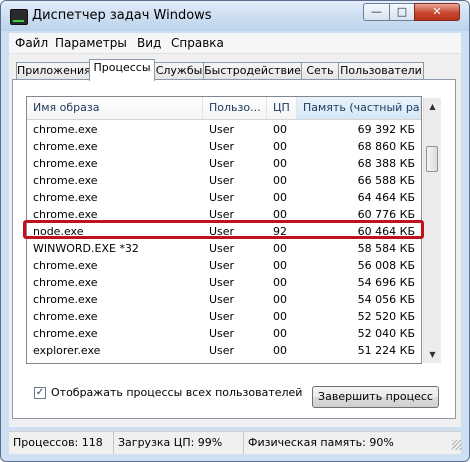  I want to click on process-memory: 56 008 КБ, so click(386, 265).